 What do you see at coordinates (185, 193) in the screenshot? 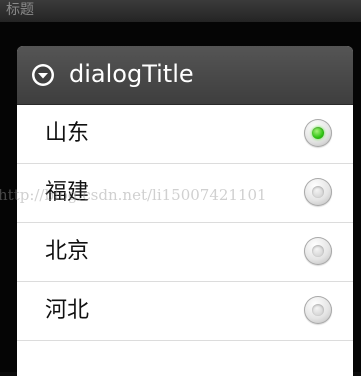
I see `option-item-fujian: 福建` at bounding box center [185, 193].